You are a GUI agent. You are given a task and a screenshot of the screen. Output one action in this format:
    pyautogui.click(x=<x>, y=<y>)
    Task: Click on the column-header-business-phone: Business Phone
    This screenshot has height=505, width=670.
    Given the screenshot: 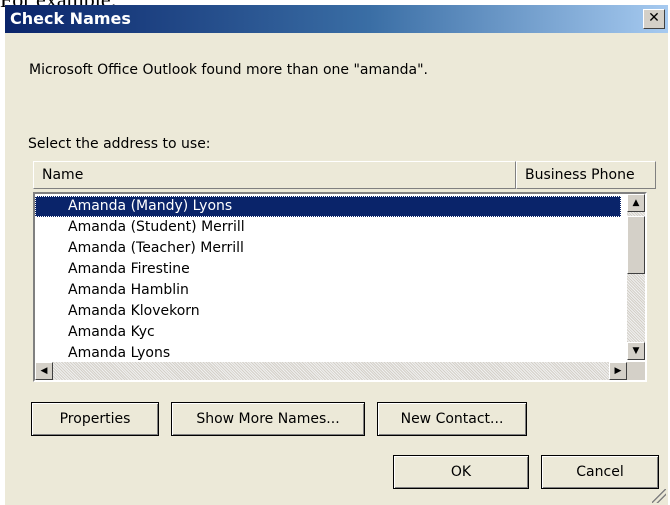 What is the action you would take?
    pyautogui.click(x=586, y=175)
    